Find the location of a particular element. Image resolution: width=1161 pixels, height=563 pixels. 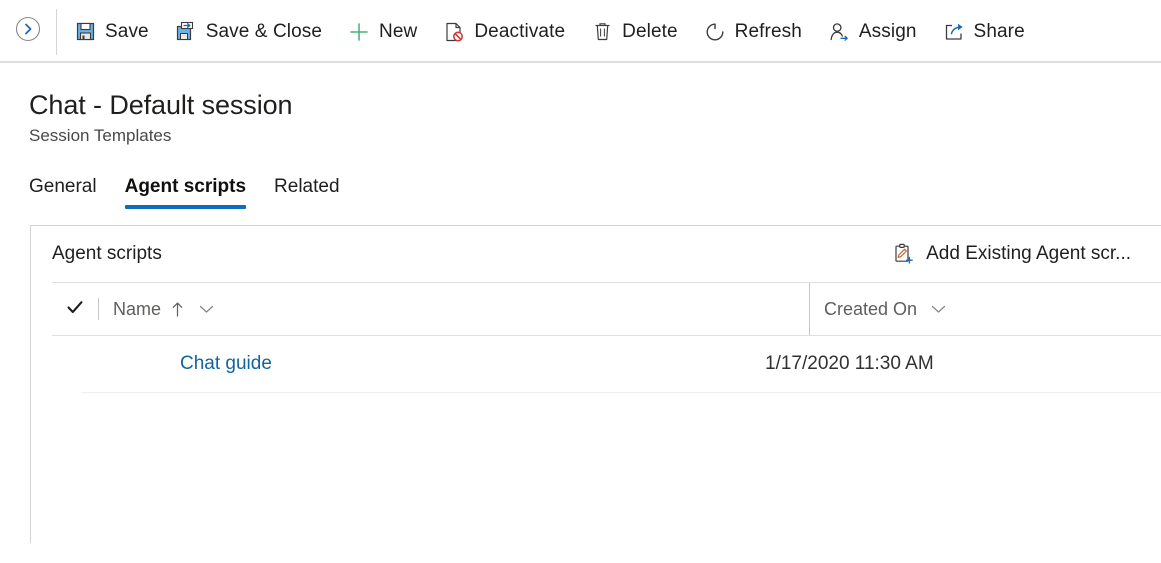

assign-button: Assign is located at coordinates (872, 32).